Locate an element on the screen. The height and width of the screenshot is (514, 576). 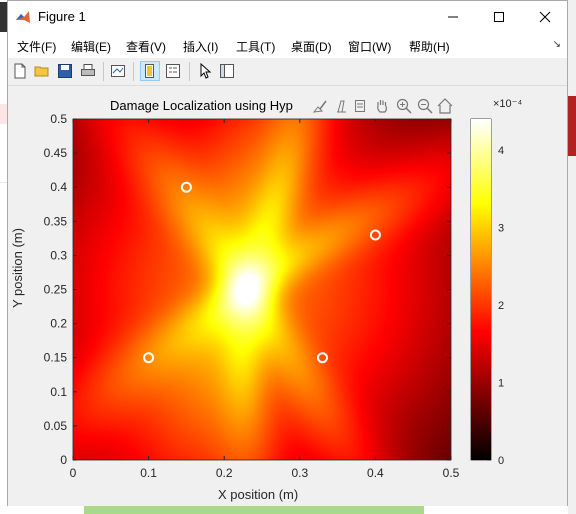
menu-desktop: 桌面(D) is located at coordinates (311, 46).